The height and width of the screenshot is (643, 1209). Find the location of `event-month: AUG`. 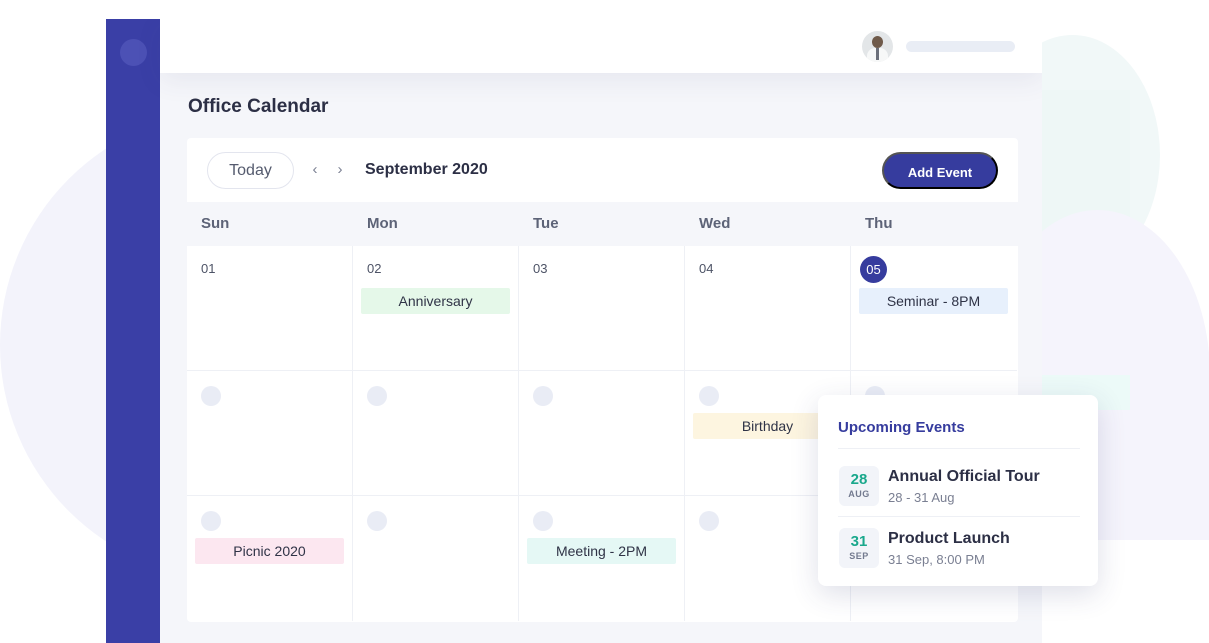

event-month: AUG is located at coordinates (859, 494).